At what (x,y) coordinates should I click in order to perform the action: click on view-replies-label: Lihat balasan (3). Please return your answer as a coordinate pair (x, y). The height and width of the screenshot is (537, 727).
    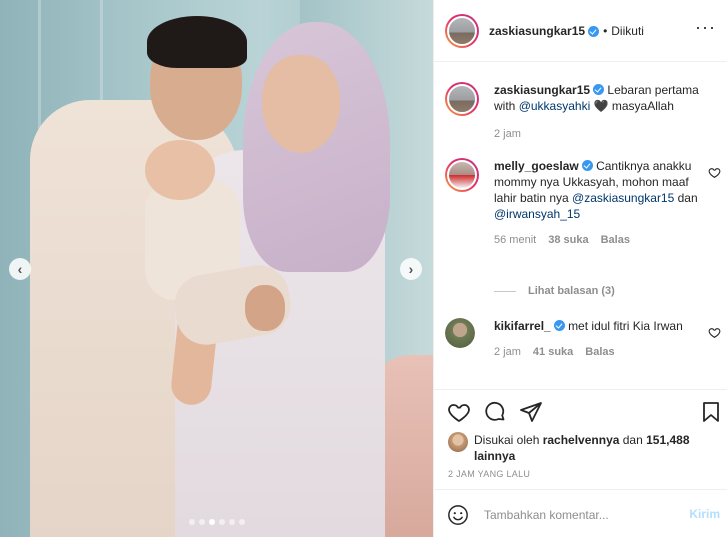
    Looking at the image, I should click on (571, 291).